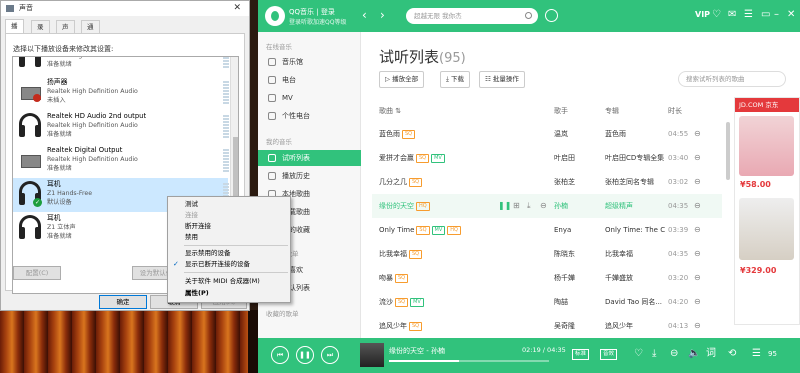  Describe the element at coordinates (547, 158) in the screenshot. I see `song-row: 爱拼才会赢 SQ MV 叶启田 叶启田CD专辑全集 03:40 ⊖` at that location.